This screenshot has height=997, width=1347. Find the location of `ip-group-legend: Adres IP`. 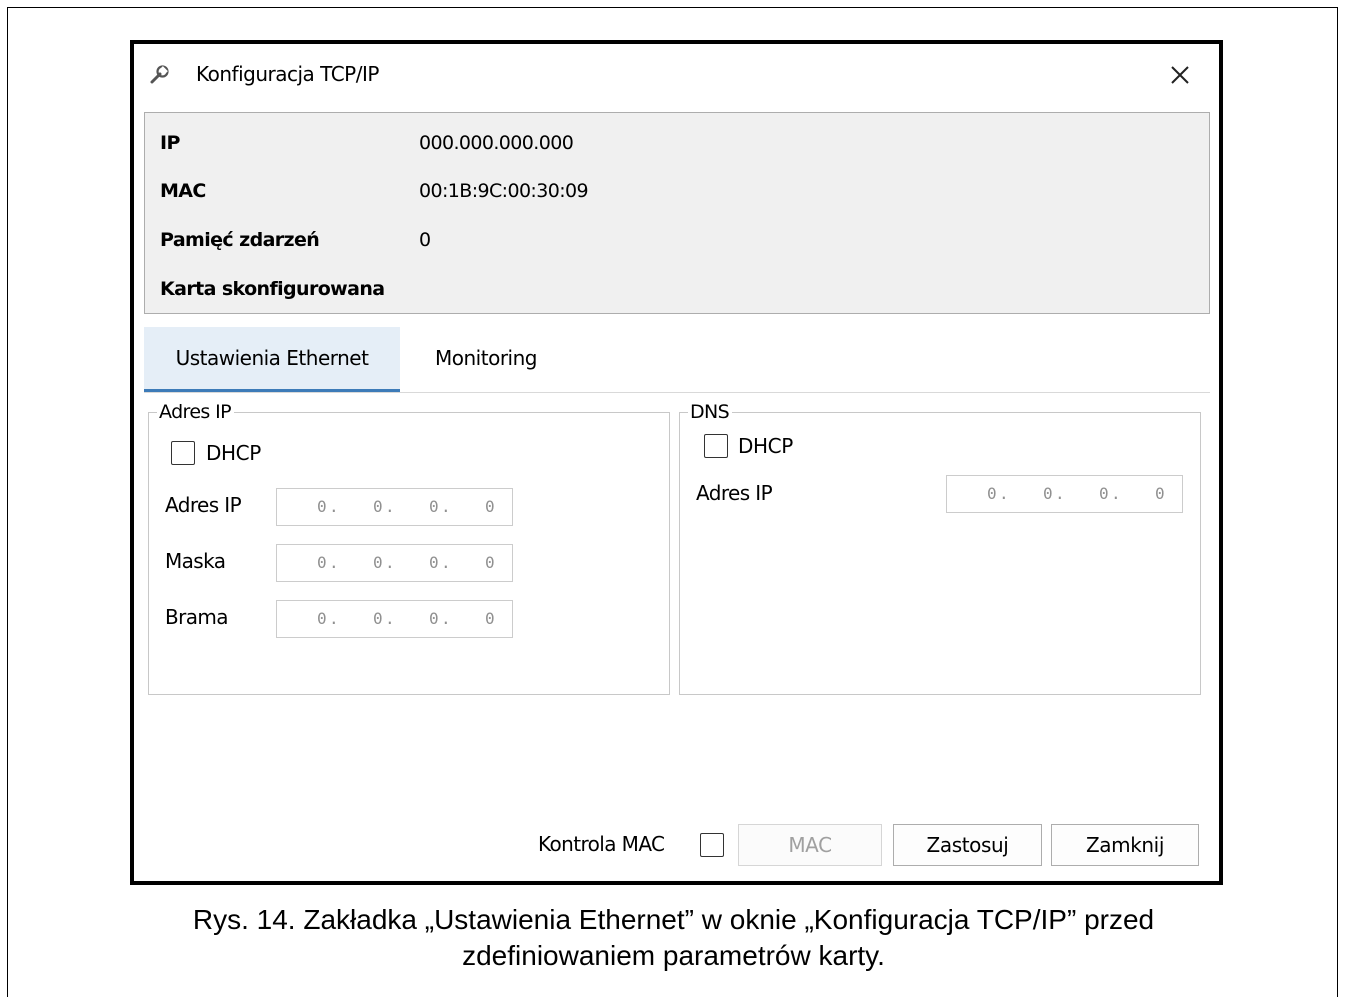

ip-group-legend: Adres IP is located at coordinates (196, 412).